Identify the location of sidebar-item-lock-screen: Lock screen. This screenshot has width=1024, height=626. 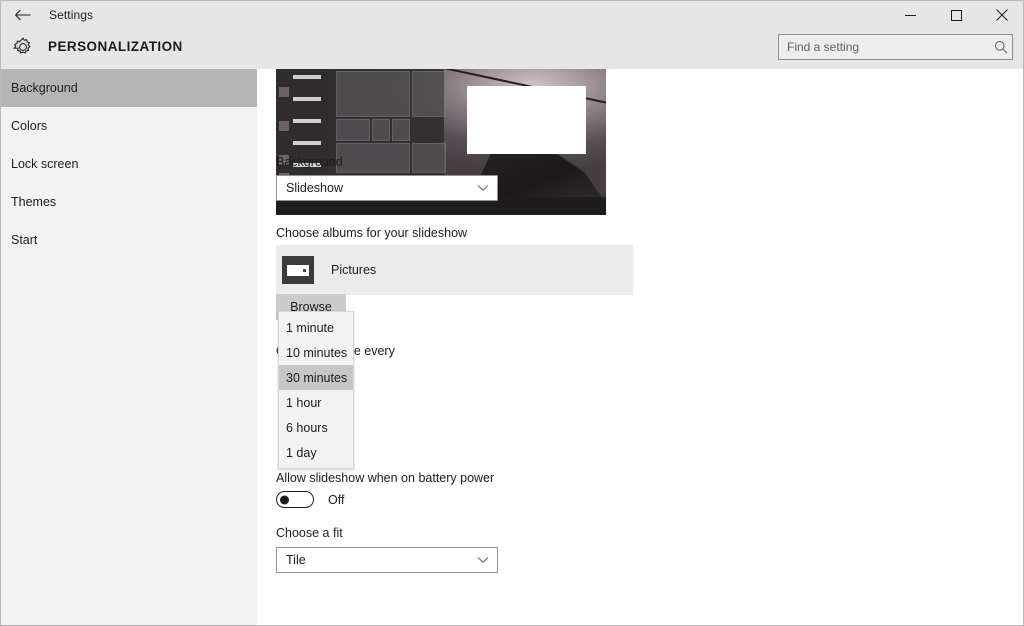
(129, 164).